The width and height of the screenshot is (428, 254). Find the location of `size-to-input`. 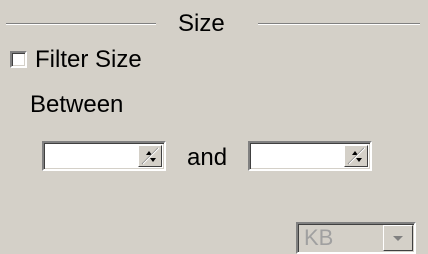

size-to-input is located at coordinates (294, 156).